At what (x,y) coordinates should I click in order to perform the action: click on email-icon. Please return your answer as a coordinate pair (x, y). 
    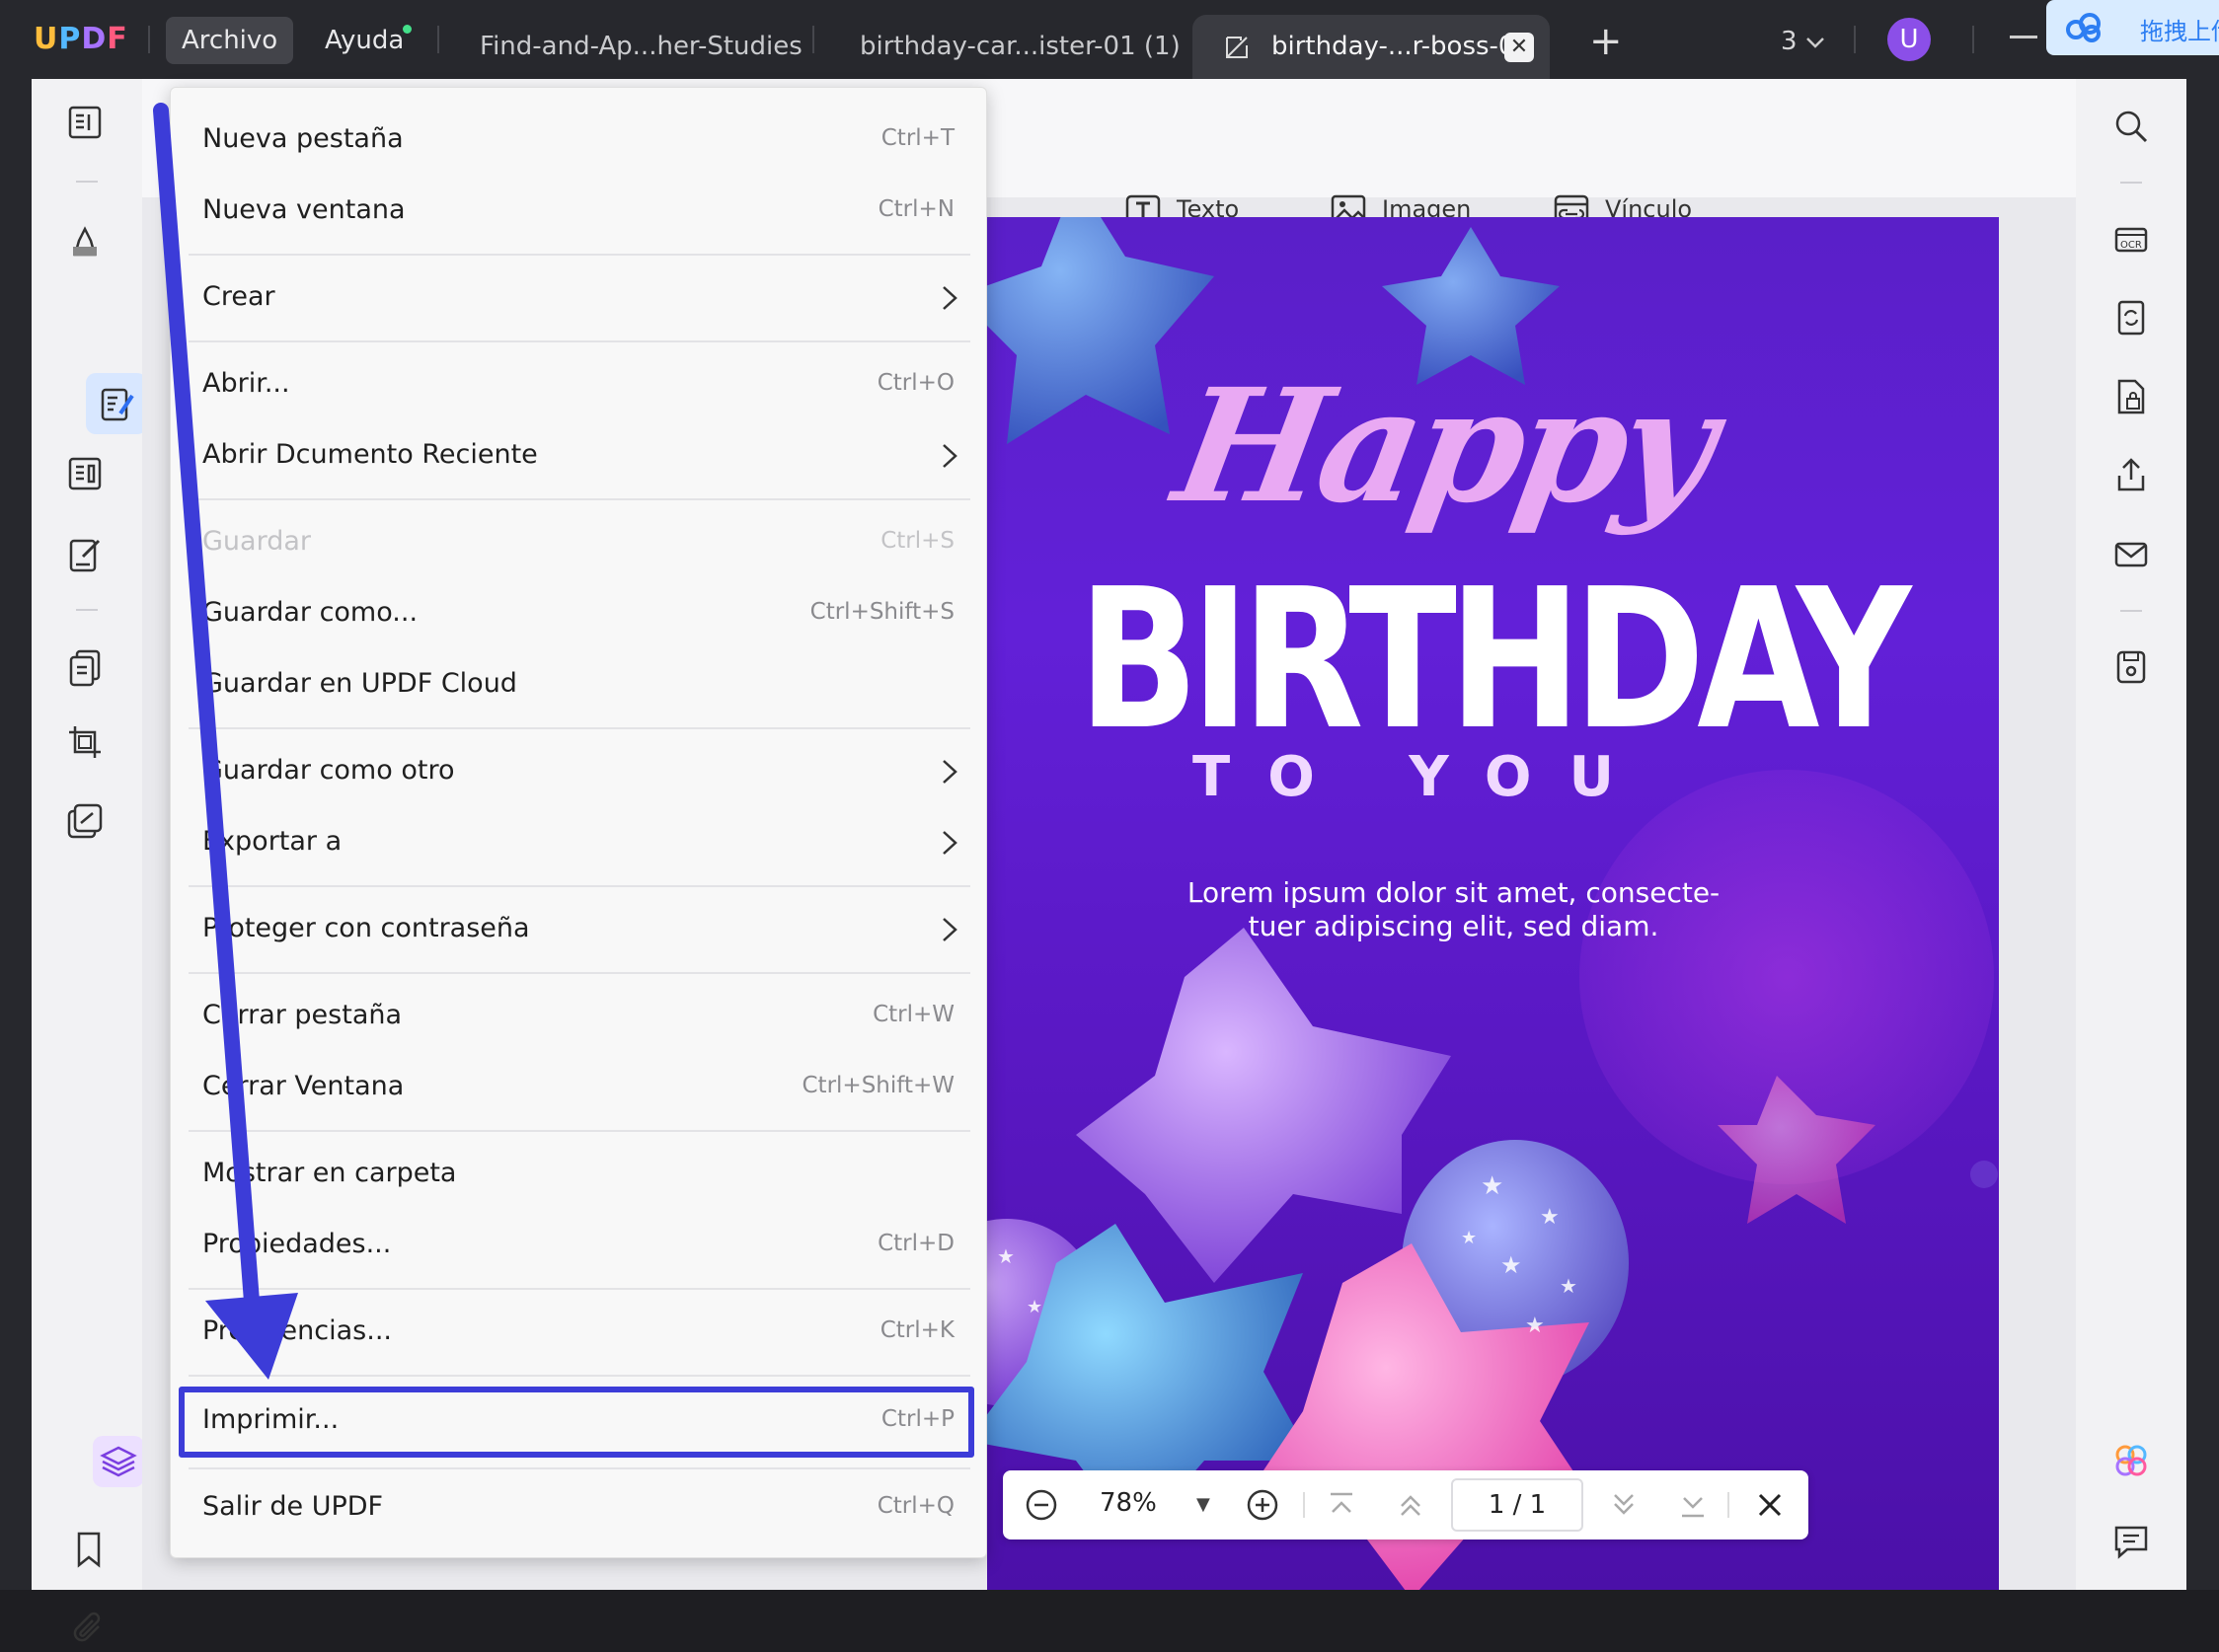
    Looking at the image, I should click on (2131, 554).